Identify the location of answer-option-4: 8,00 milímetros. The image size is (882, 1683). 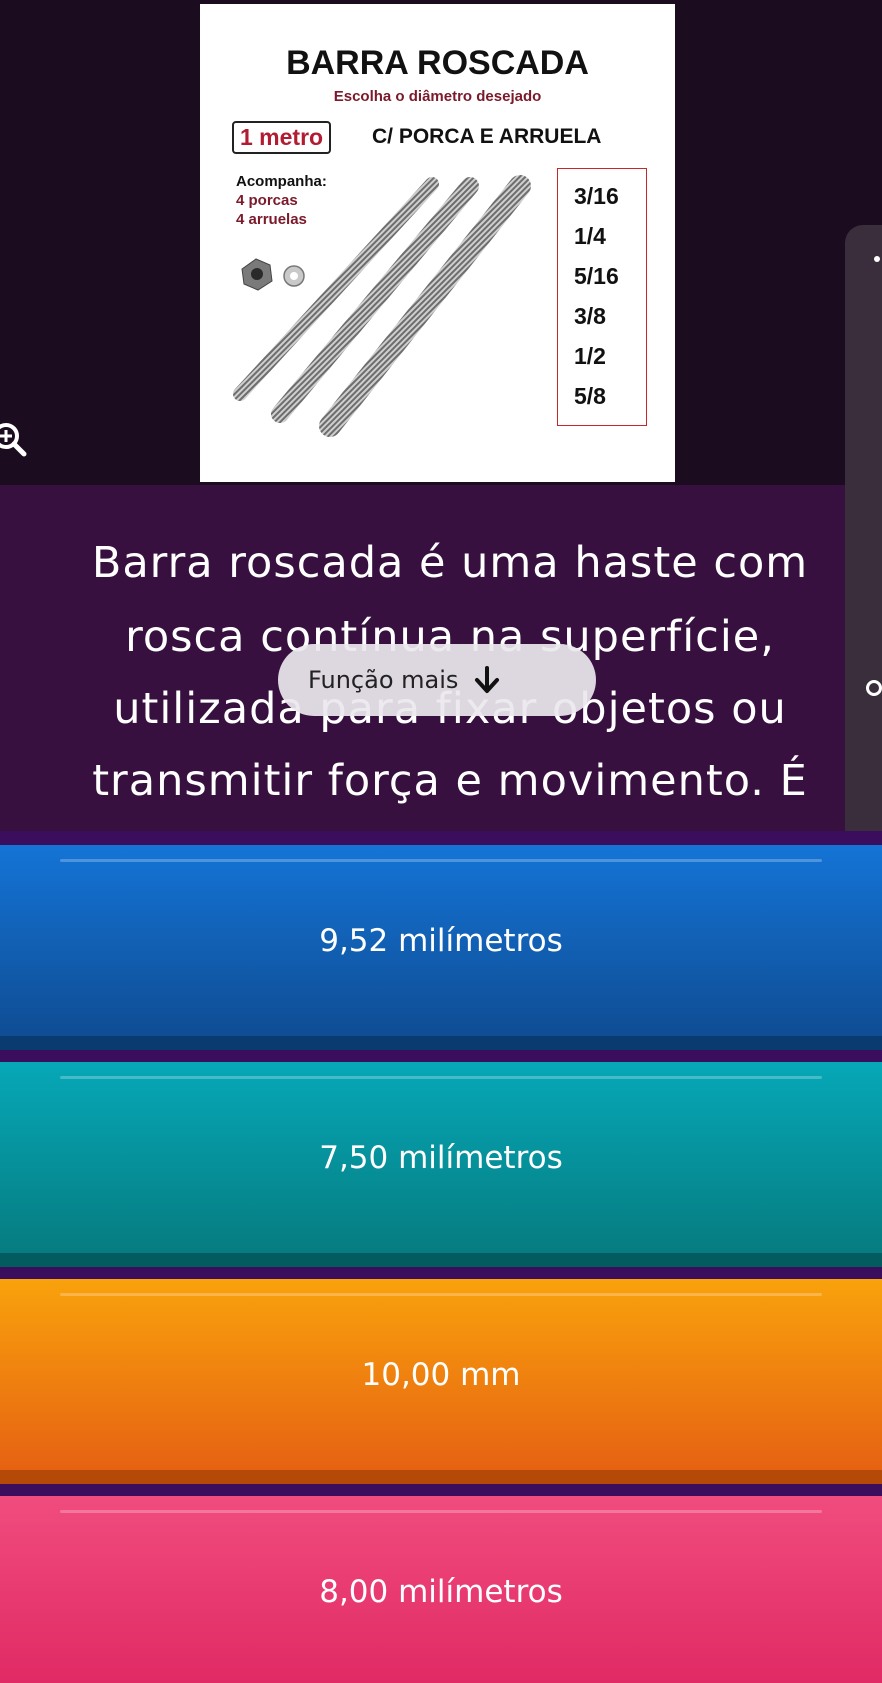
(441, 1589).